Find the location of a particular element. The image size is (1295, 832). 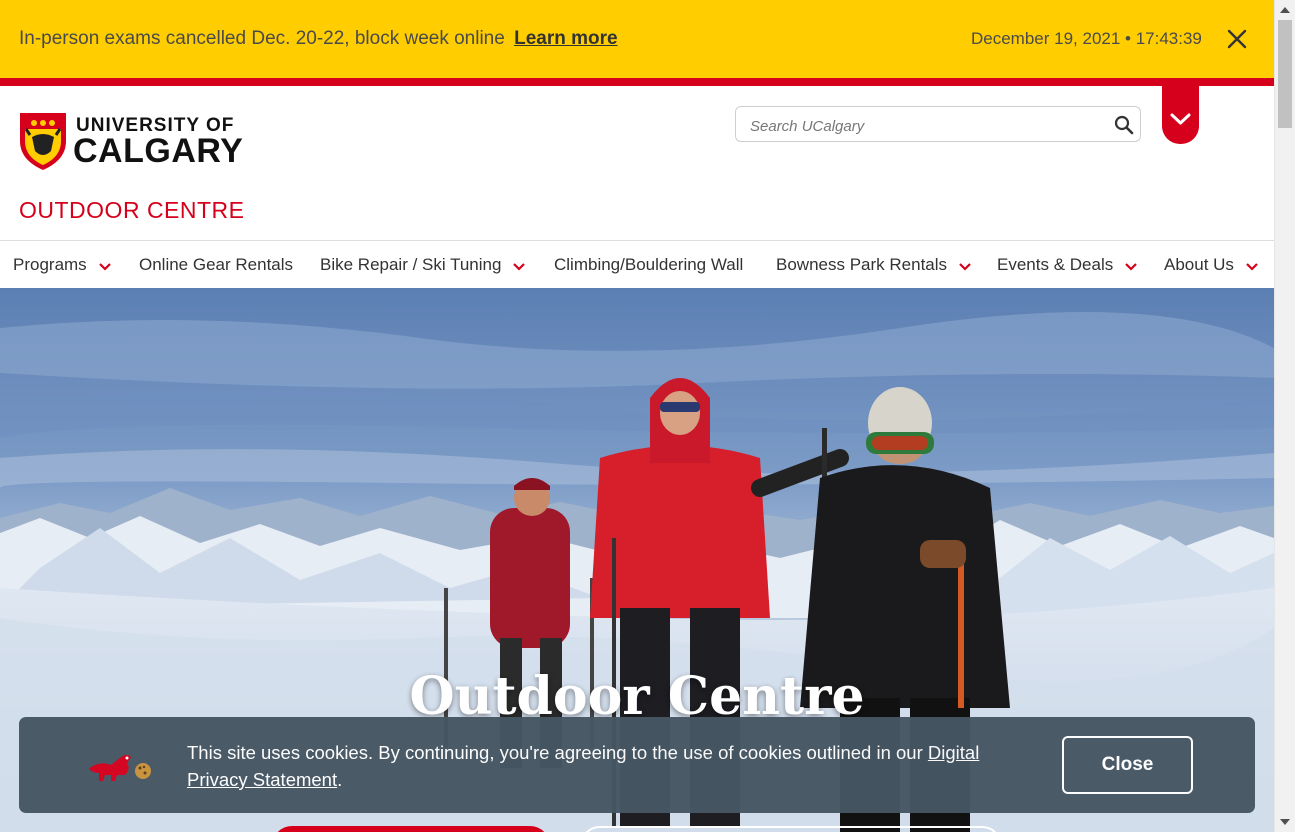

page-scrollbar is located at coordinates (1284, 416).